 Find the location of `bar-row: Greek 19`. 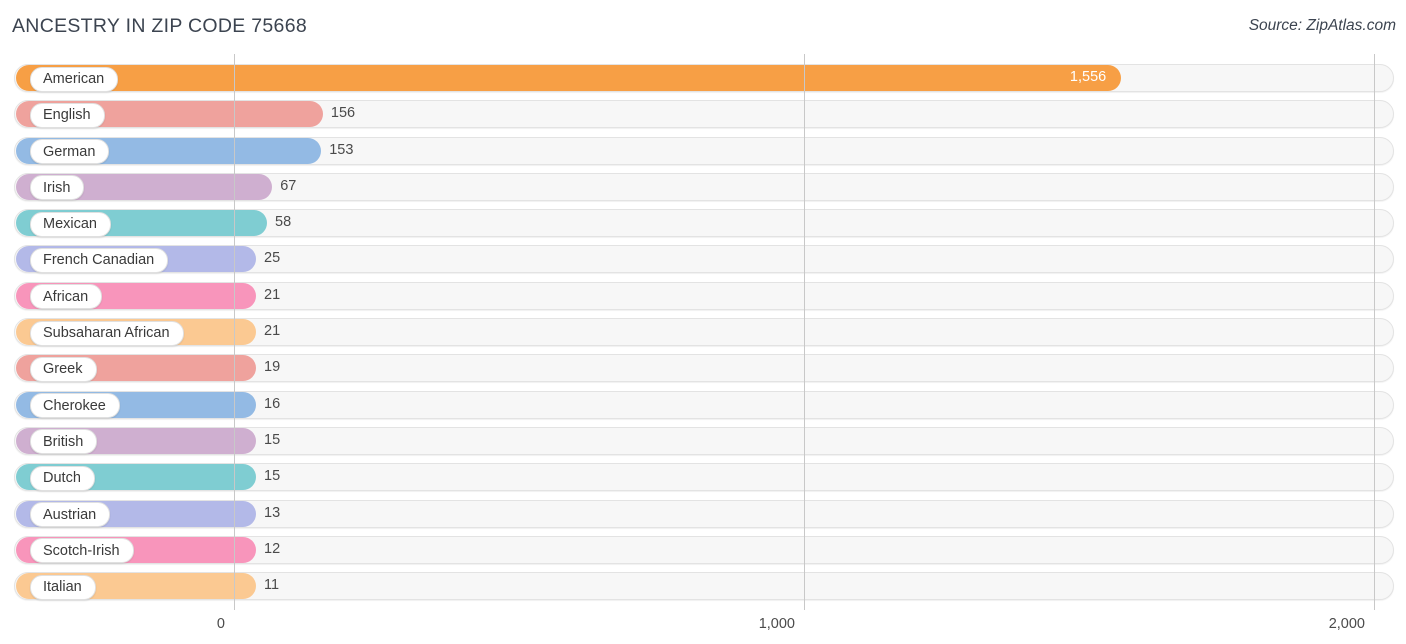

bar-row: Greek 19 is located at coordinates (703, 368).